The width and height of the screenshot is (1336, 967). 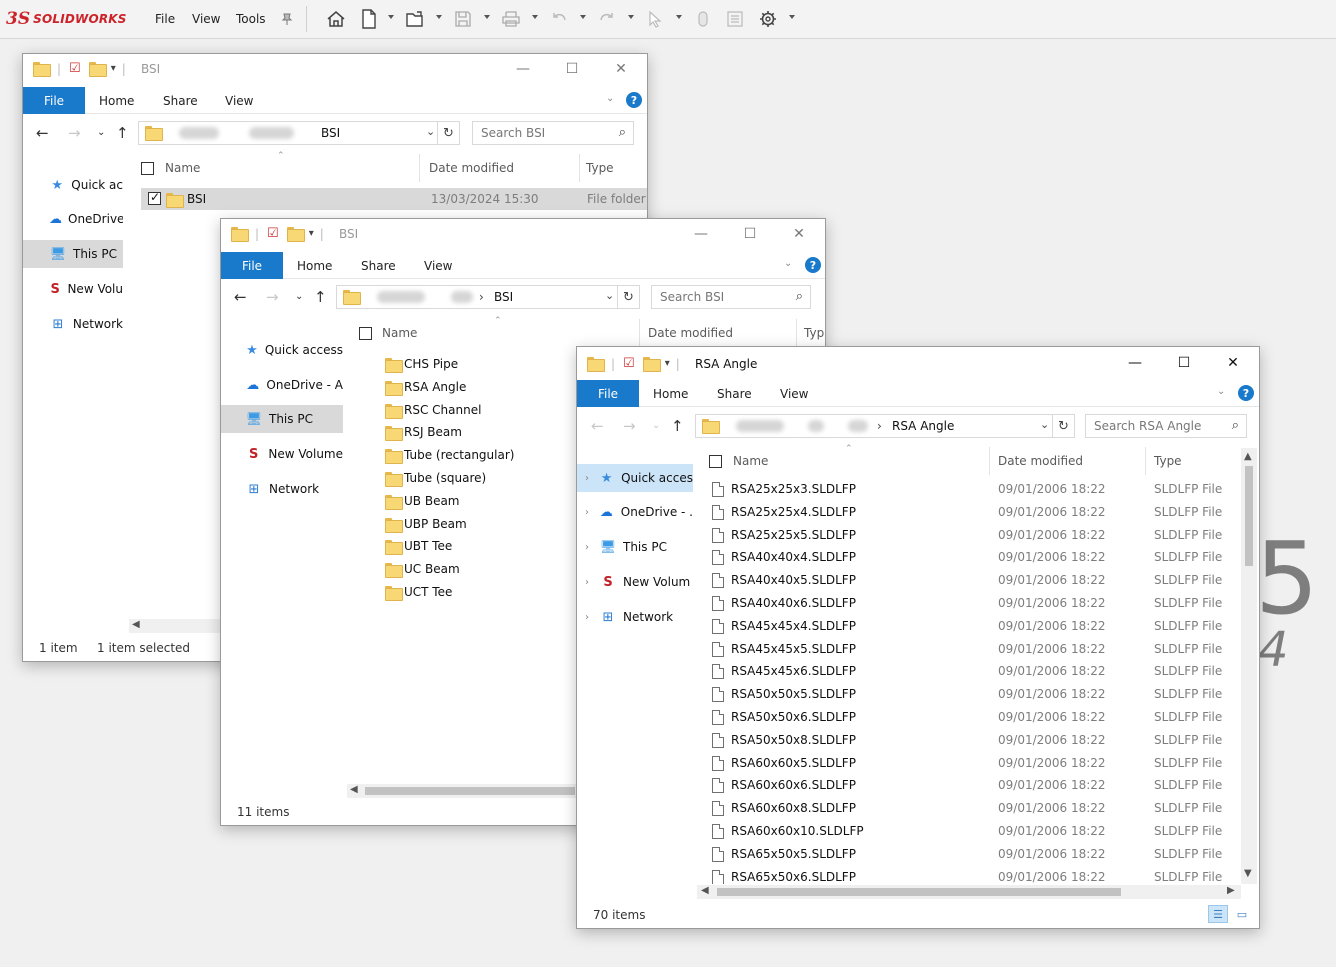 What do you see at coordinates (73, 219) in the screenshot?
I see `nav-onedrive: ☁ OneDrive` at bounding box center [73, 219].